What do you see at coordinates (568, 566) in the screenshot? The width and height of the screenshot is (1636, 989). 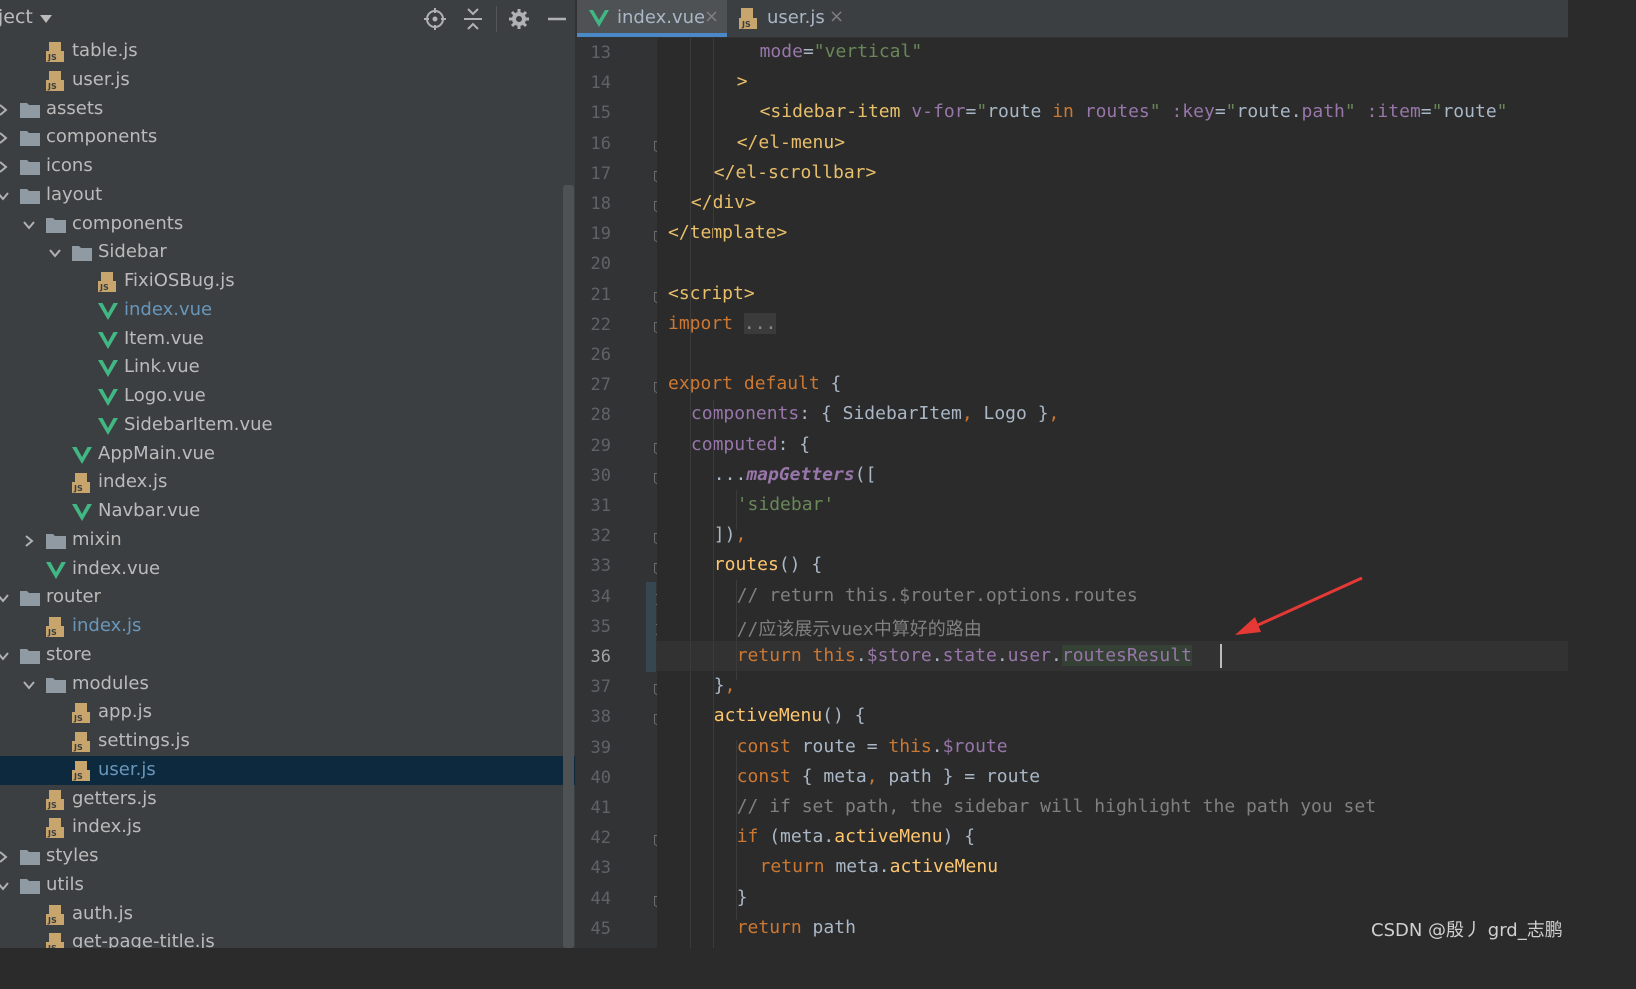 I see `project-scrollbar` at bounding box center [568, 566].